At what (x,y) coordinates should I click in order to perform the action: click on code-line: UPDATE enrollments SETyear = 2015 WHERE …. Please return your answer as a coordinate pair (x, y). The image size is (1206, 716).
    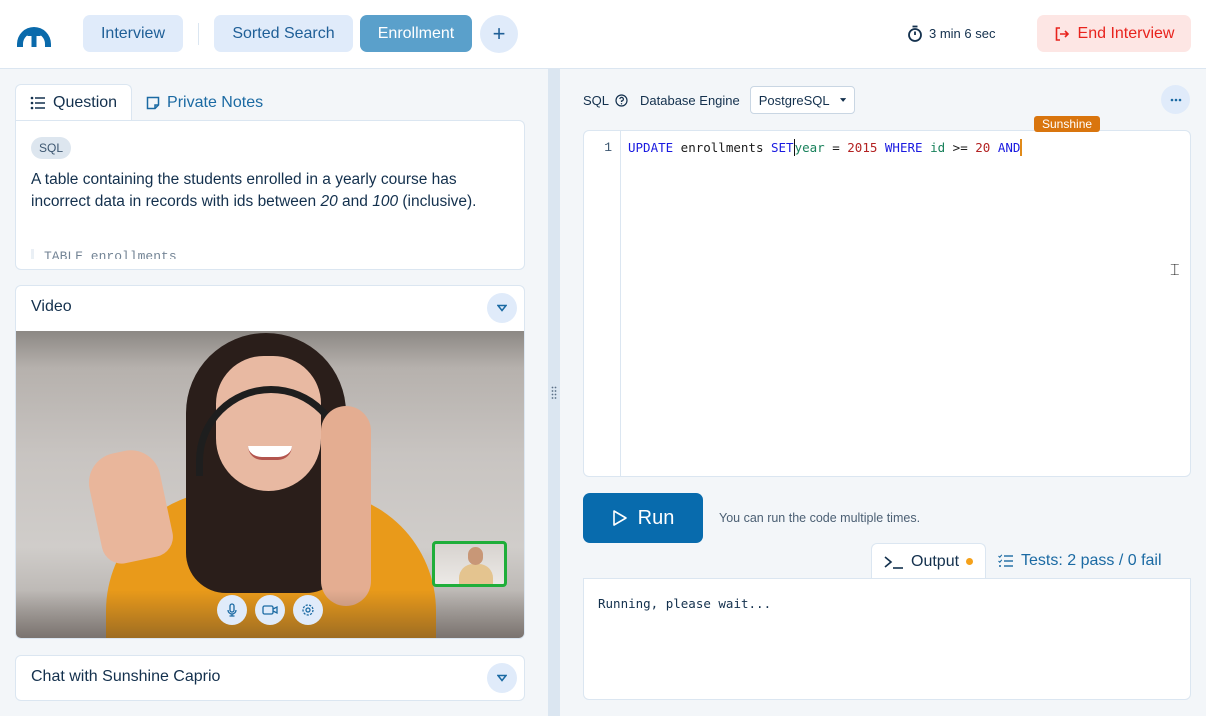
    Looking at the image, I should click on (825, 147).